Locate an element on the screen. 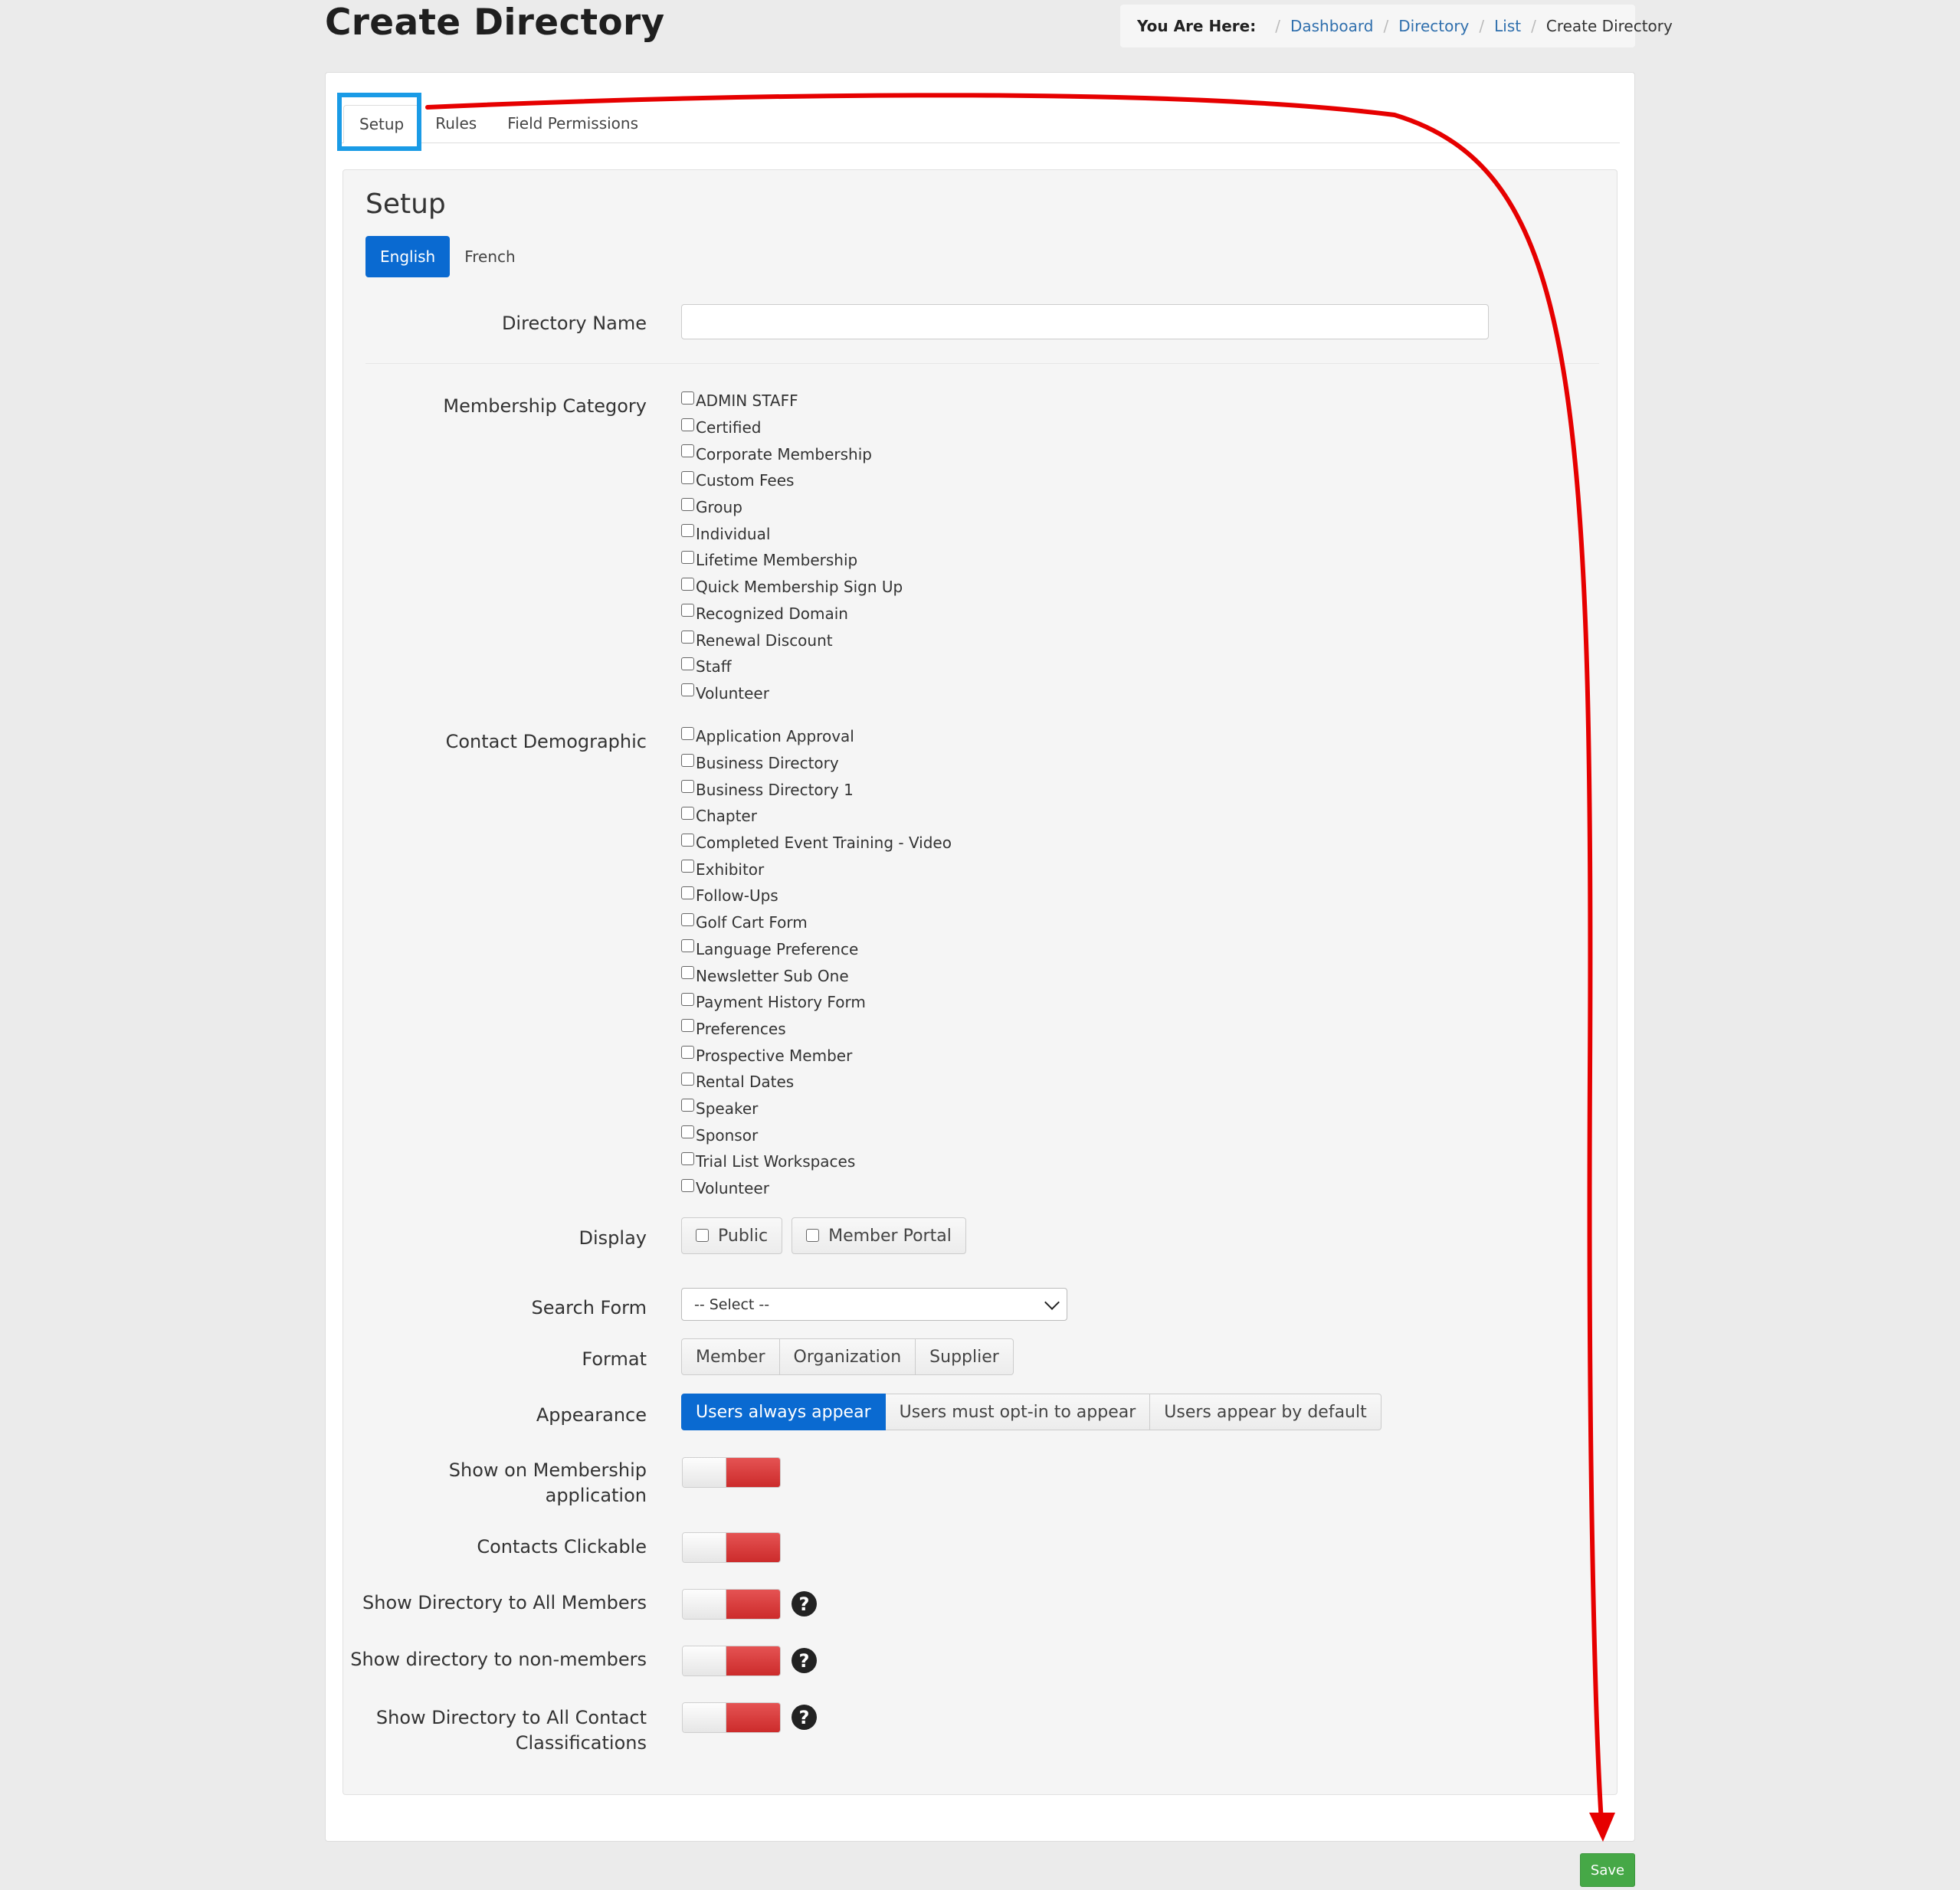 The height and width of the screenshot is (1890, 1960). contact-demographic-option-label: Business Directory is located at coordinates (767, 763).